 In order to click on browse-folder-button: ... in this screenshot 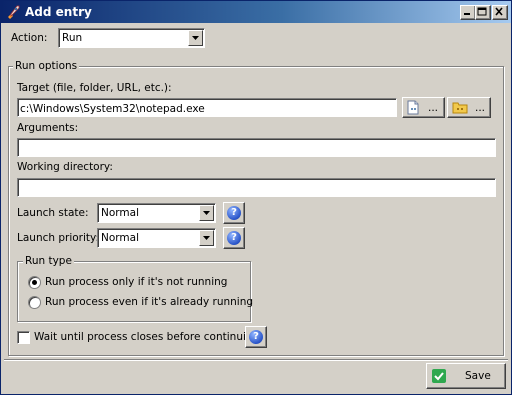, I will do `click(469, 107)`.